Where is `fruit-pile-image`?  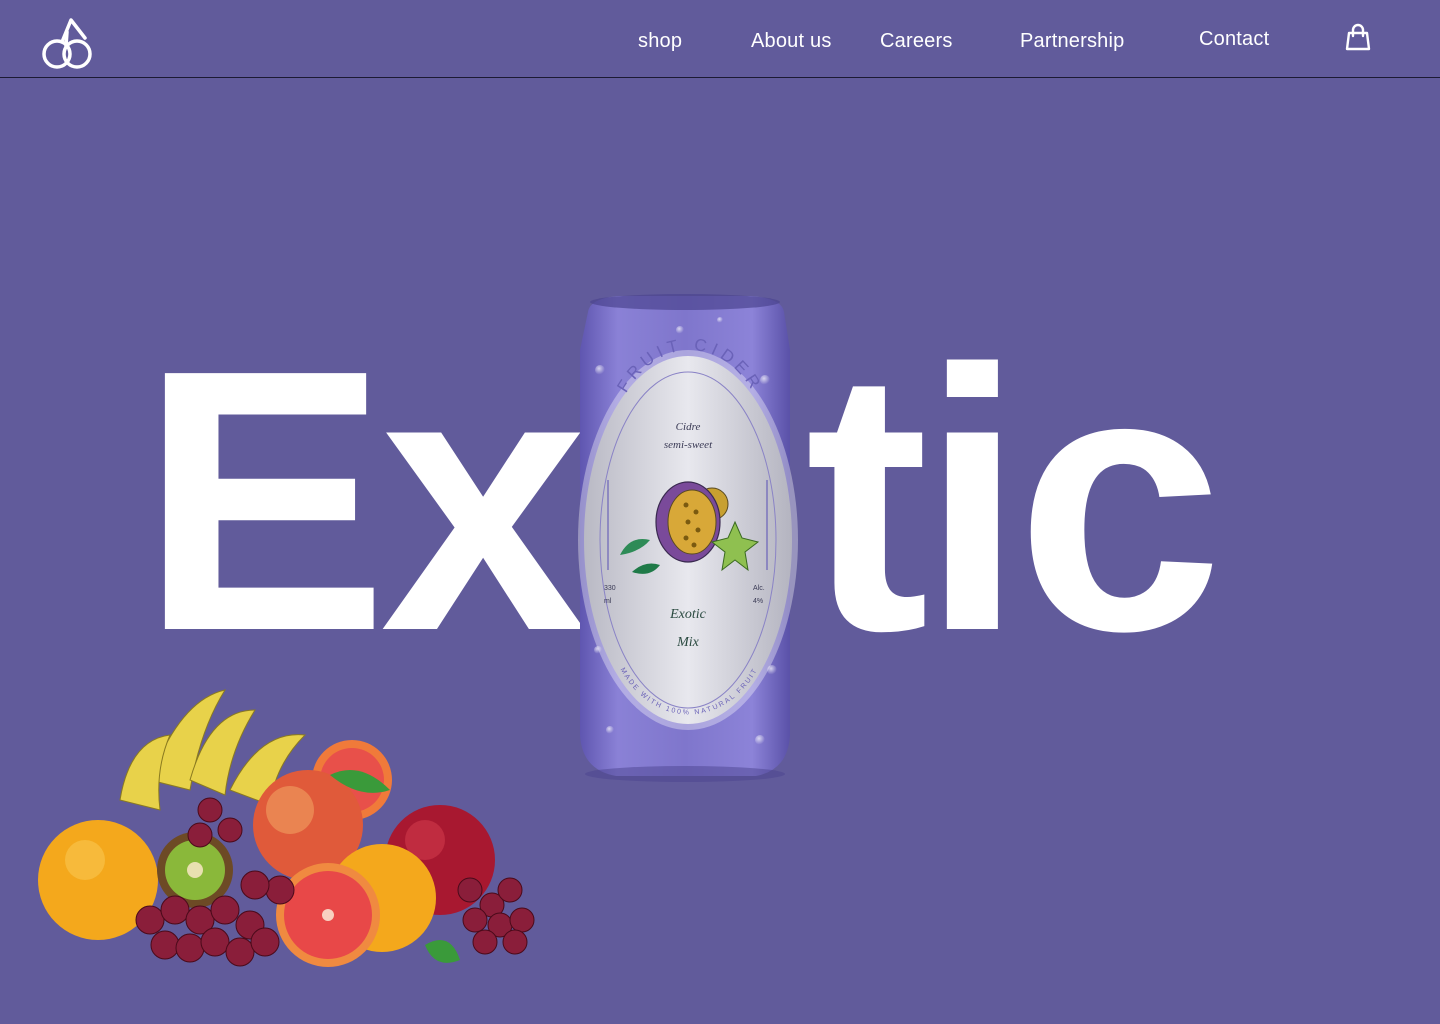
fruit-pile-image is located at coordinates (286, 828).